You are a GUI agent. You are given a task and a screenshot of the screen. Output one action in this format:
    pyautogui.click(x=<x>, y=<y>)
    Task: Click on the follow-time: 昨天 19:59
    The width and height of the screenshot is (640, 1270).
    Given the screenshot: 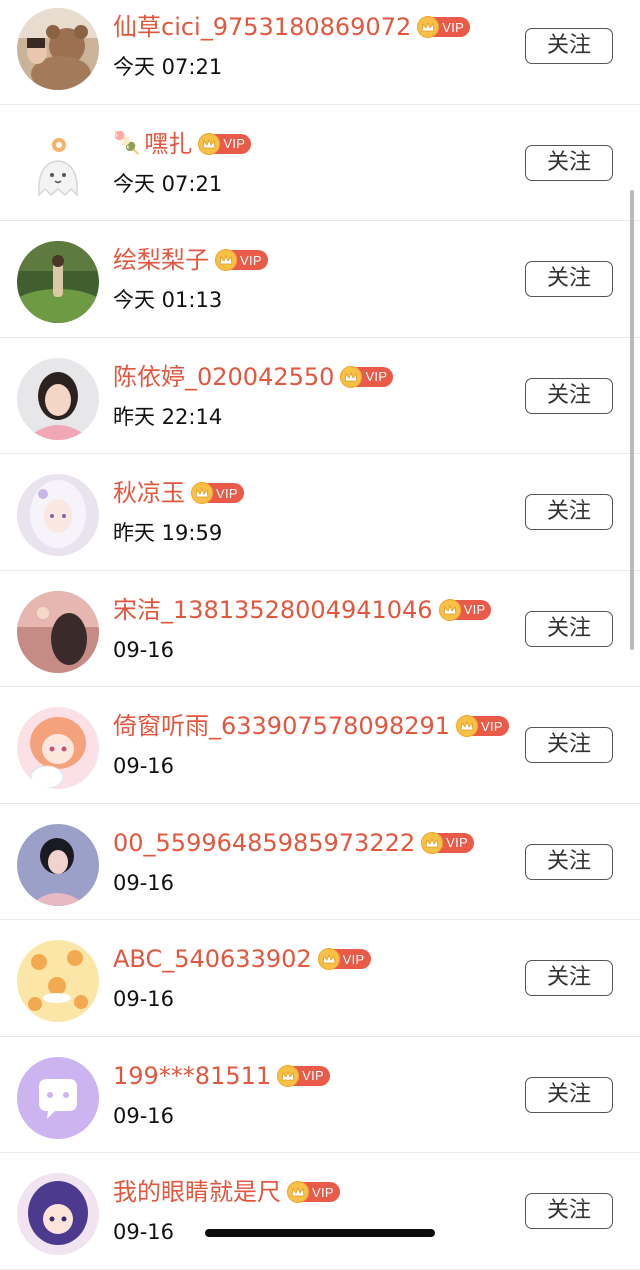 What is the action you would take?
    pyautogui.click(x=168, y=533)
    